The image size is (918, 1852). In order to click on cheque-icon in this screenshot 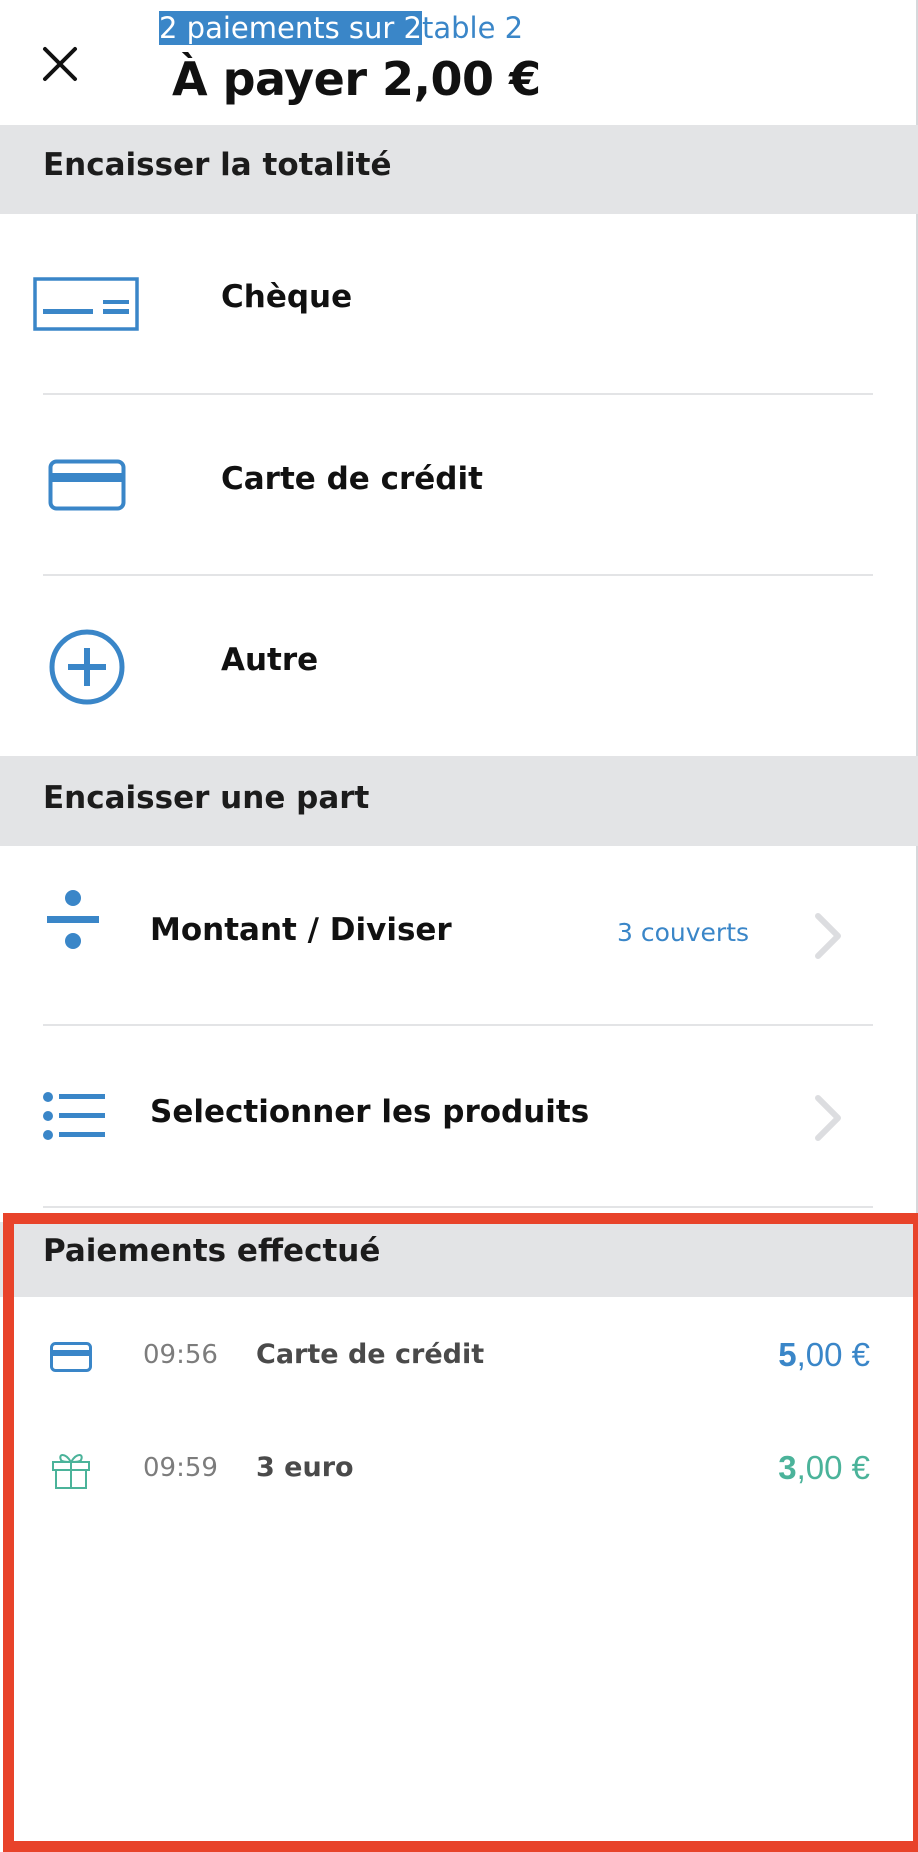, I will do `click(86, 304)`.